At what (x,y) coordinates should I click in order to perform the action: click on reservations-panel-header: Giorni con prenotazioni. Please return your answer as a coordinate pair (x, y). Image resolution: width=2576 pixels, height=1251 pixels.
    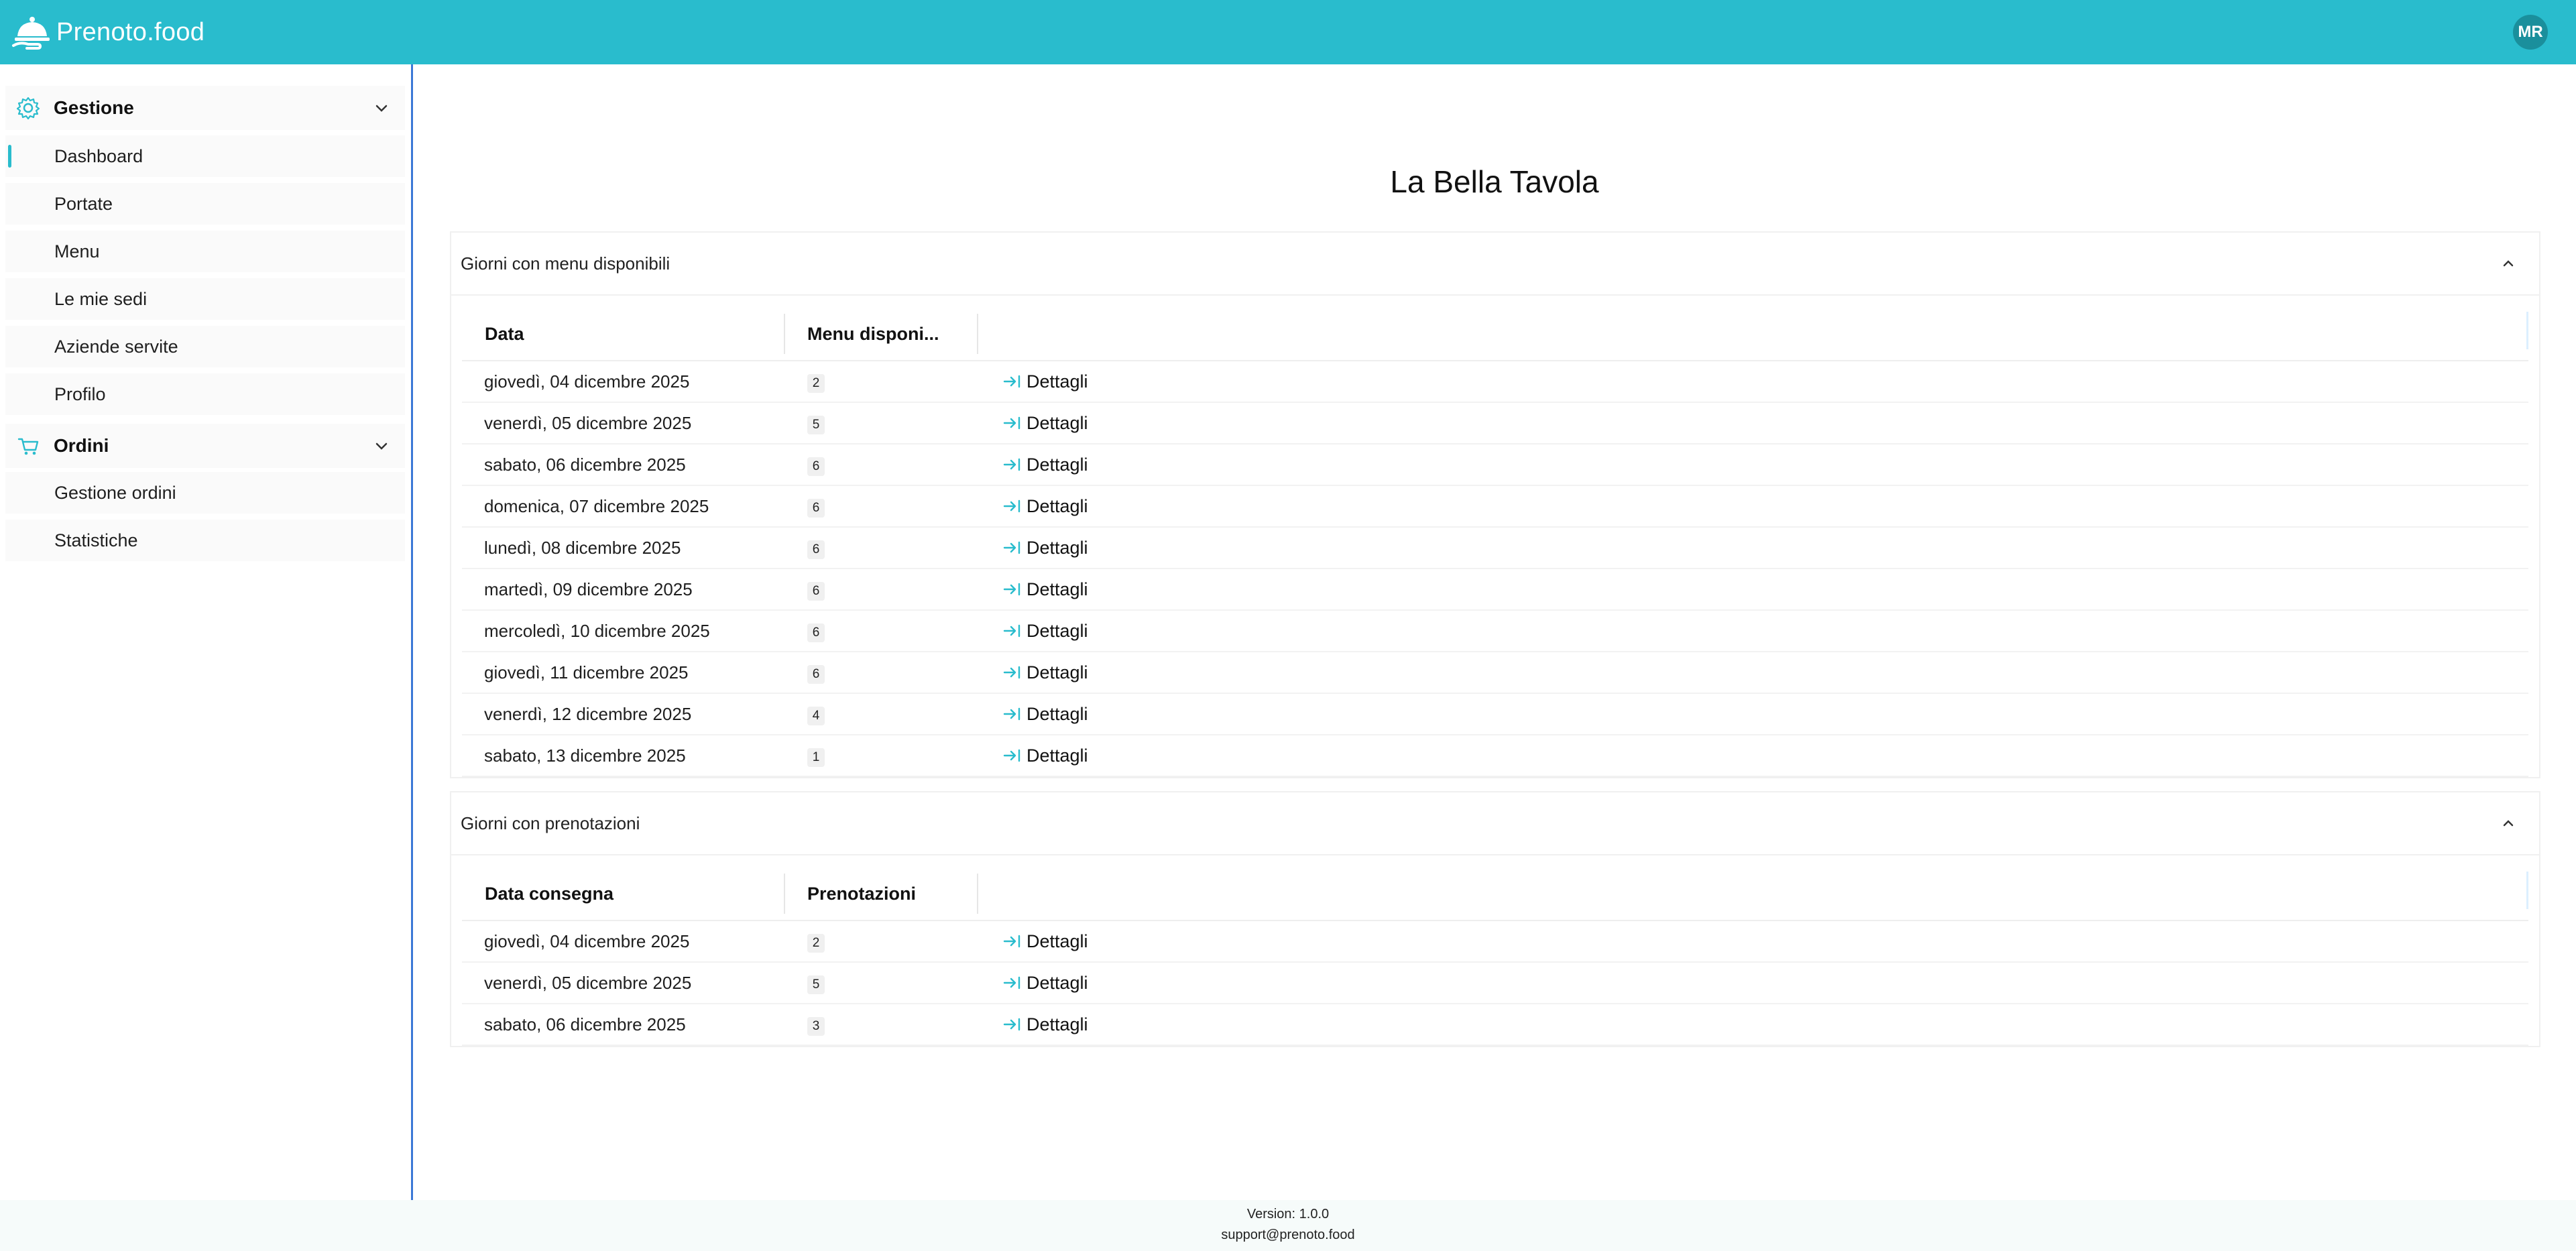
    Looking at the image, I should click on (1495, 823).